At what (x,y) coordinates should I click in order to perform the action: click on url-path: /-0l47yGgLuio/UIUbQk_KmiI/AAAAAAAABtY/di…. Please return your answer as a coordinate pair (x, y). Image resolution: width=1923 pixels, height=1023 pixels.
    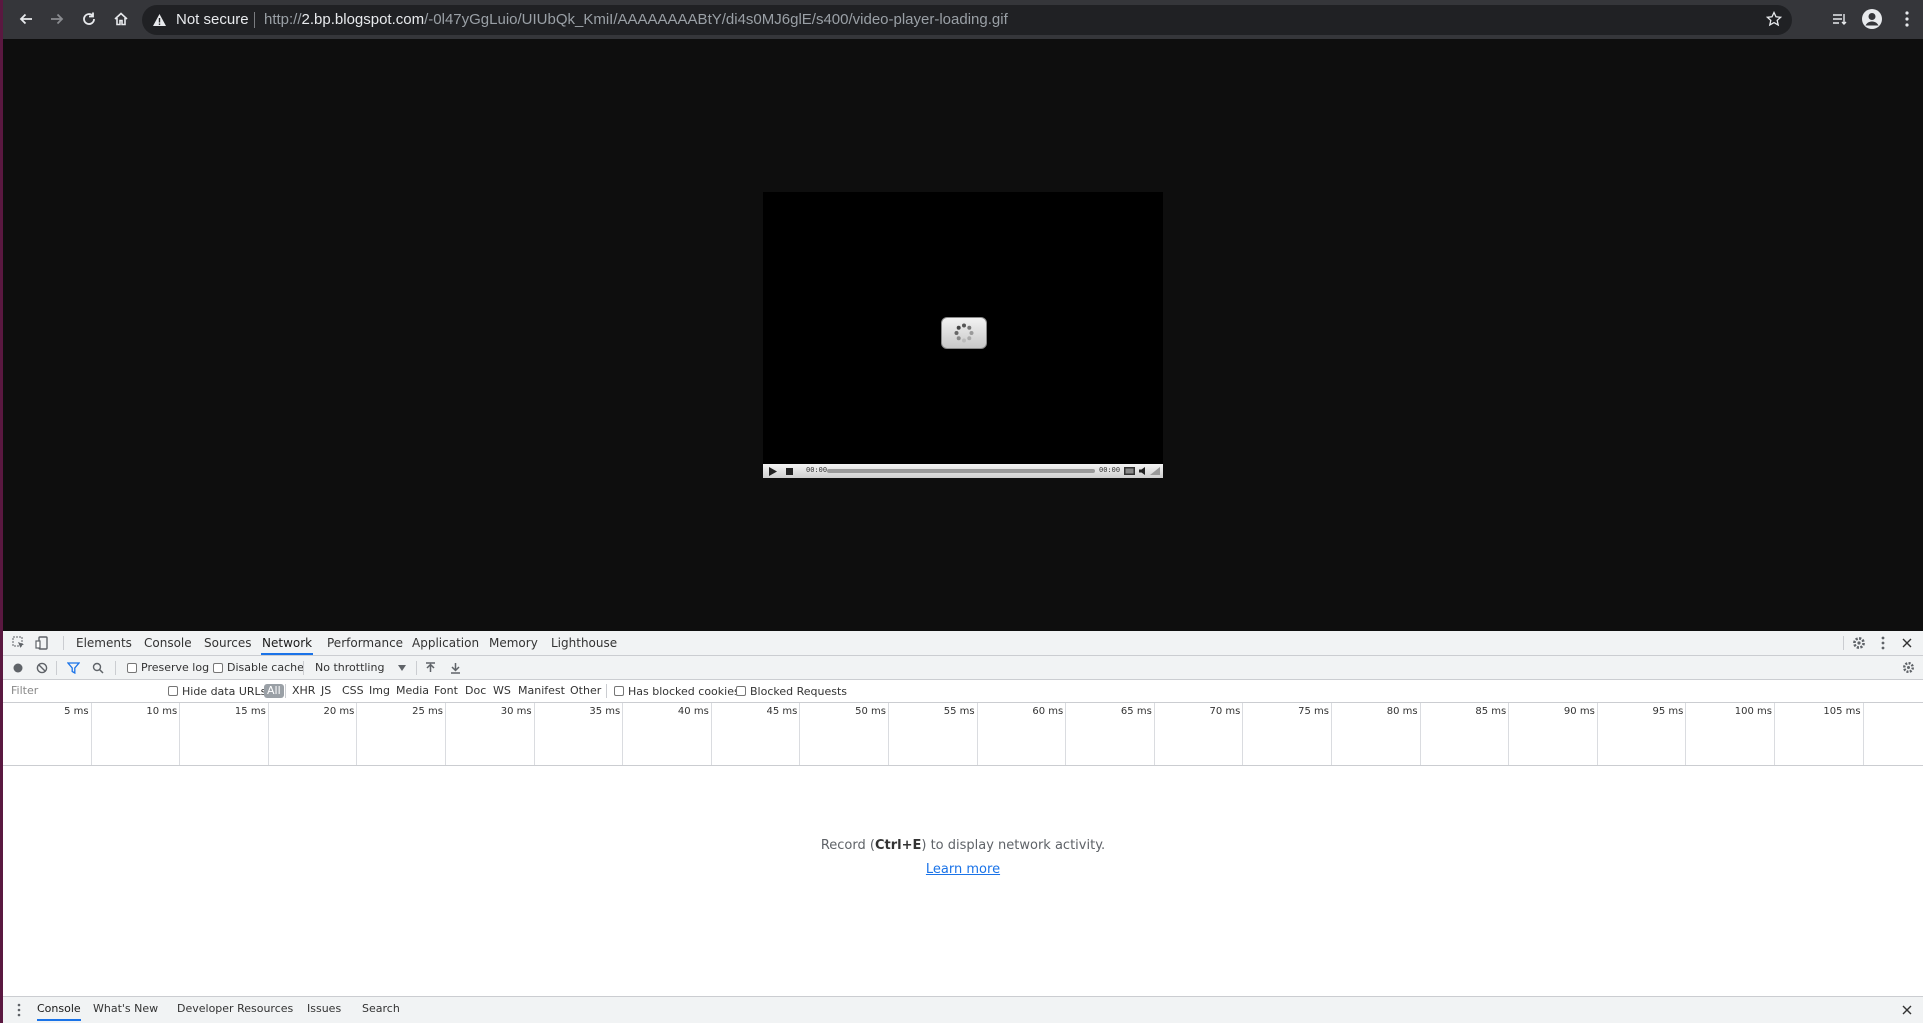
    Looking at the image, I should click on (716, 19).